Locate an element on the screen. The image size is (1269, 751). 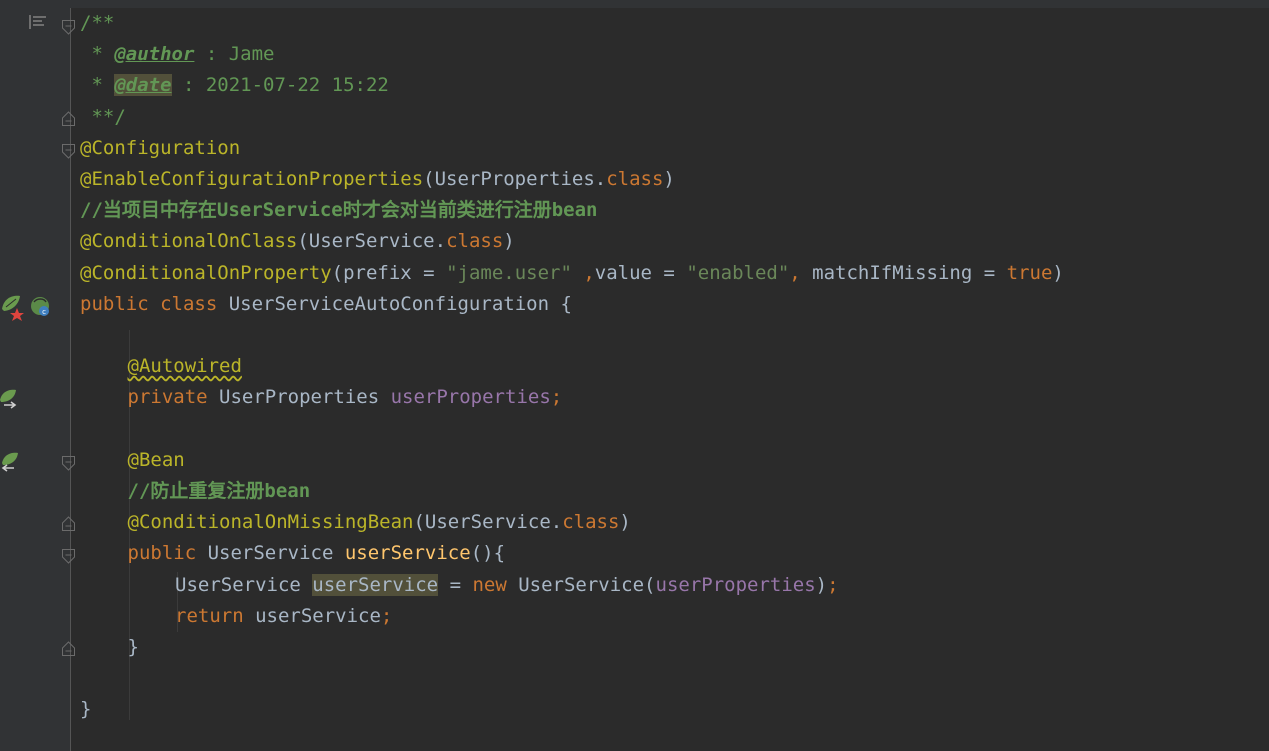
code-token: = is located at coordinates (455, 584).